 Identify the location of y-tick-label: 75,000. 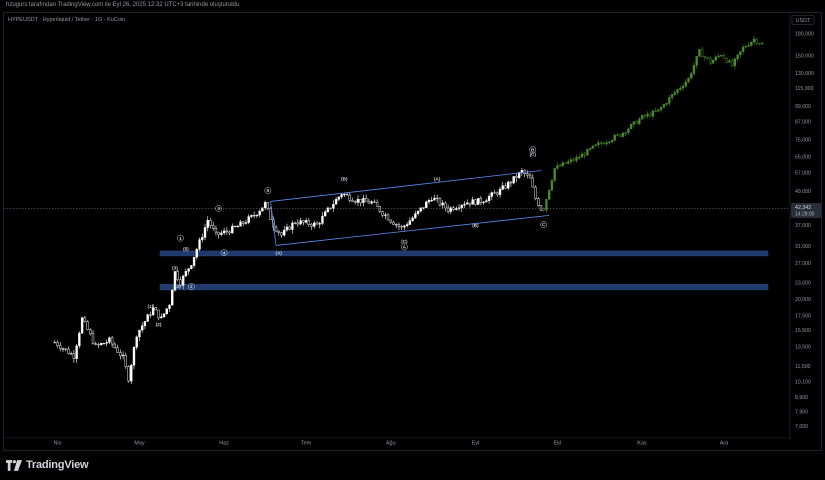
(803, 140).